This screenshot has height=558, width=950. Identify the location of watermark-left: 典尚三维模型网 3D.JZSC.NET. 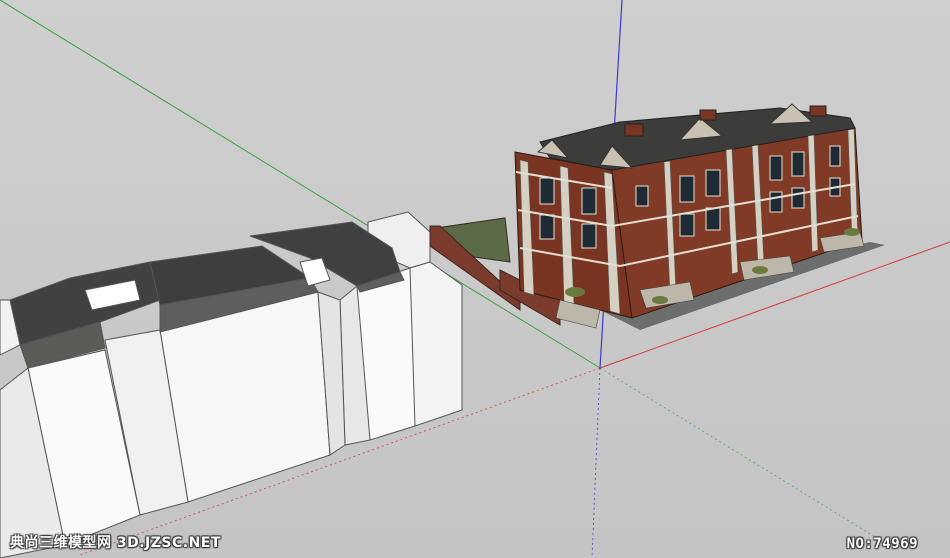
(115, 543).